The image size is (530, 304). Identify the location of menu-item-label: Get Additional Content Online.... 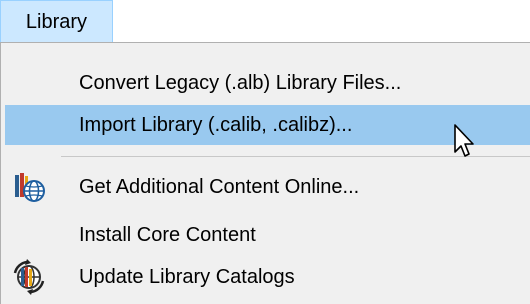
(219, 186).